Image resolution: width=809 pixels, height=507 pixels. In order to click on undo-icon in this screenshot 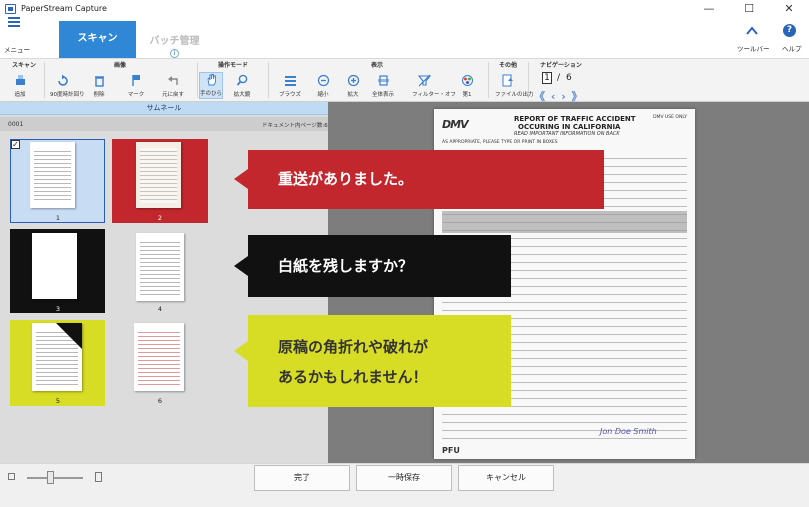, I will do `click(172, 80)`.